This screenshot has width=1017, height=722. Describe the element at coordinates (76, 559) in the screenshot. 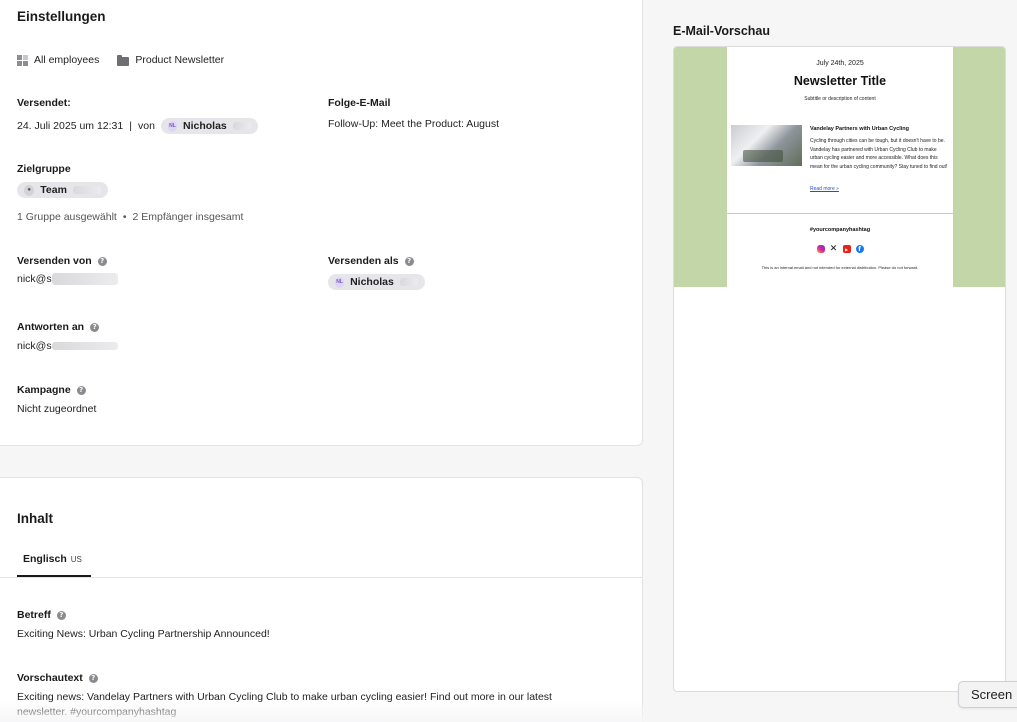

I see `tab-locale: US` at that location.